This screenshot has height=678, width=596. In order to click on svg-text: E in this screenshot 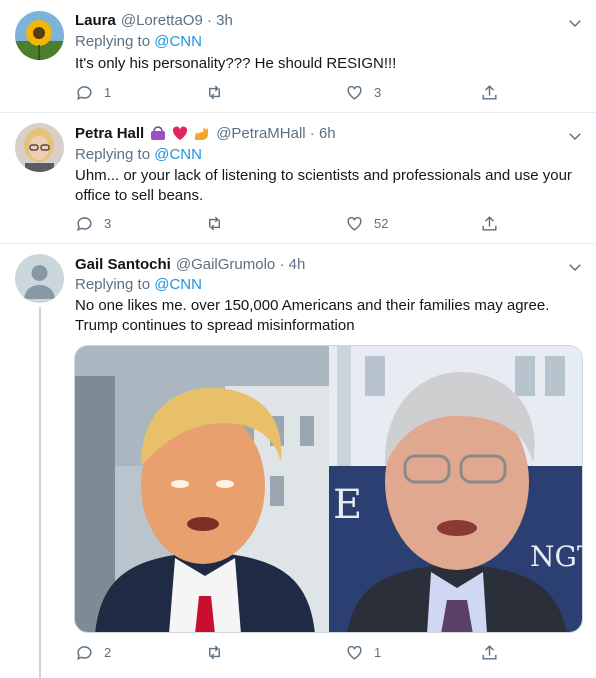, I will do `click(347, 505)`.